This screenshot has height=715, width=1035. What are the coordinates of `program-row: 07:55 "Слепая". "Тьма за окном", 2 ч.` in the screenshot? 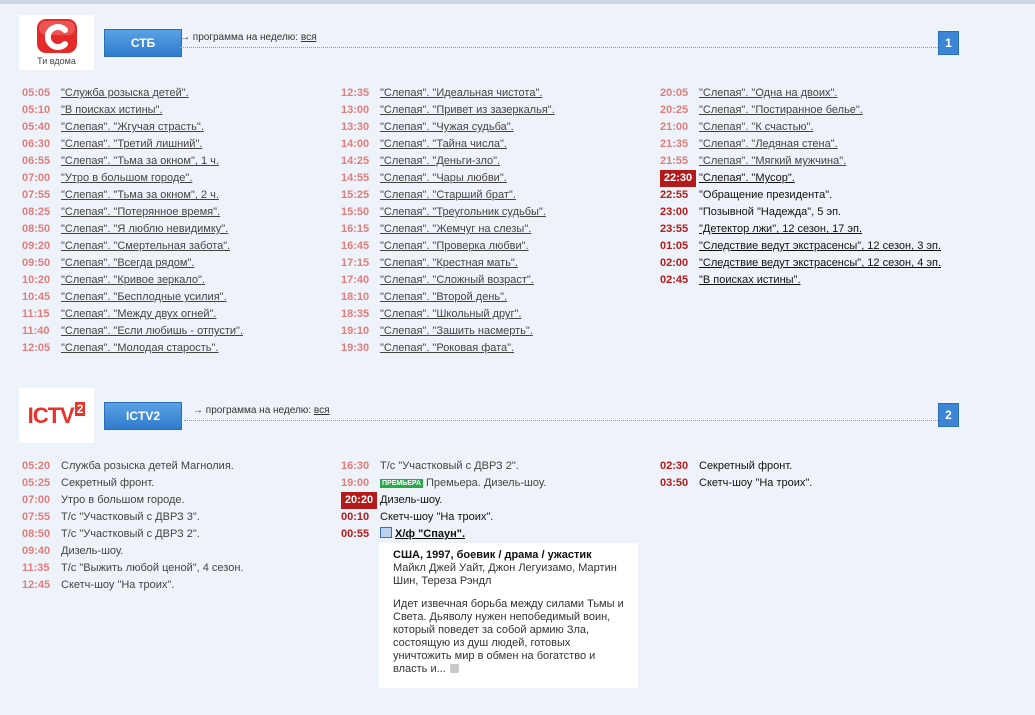 It's located at (132, 195).